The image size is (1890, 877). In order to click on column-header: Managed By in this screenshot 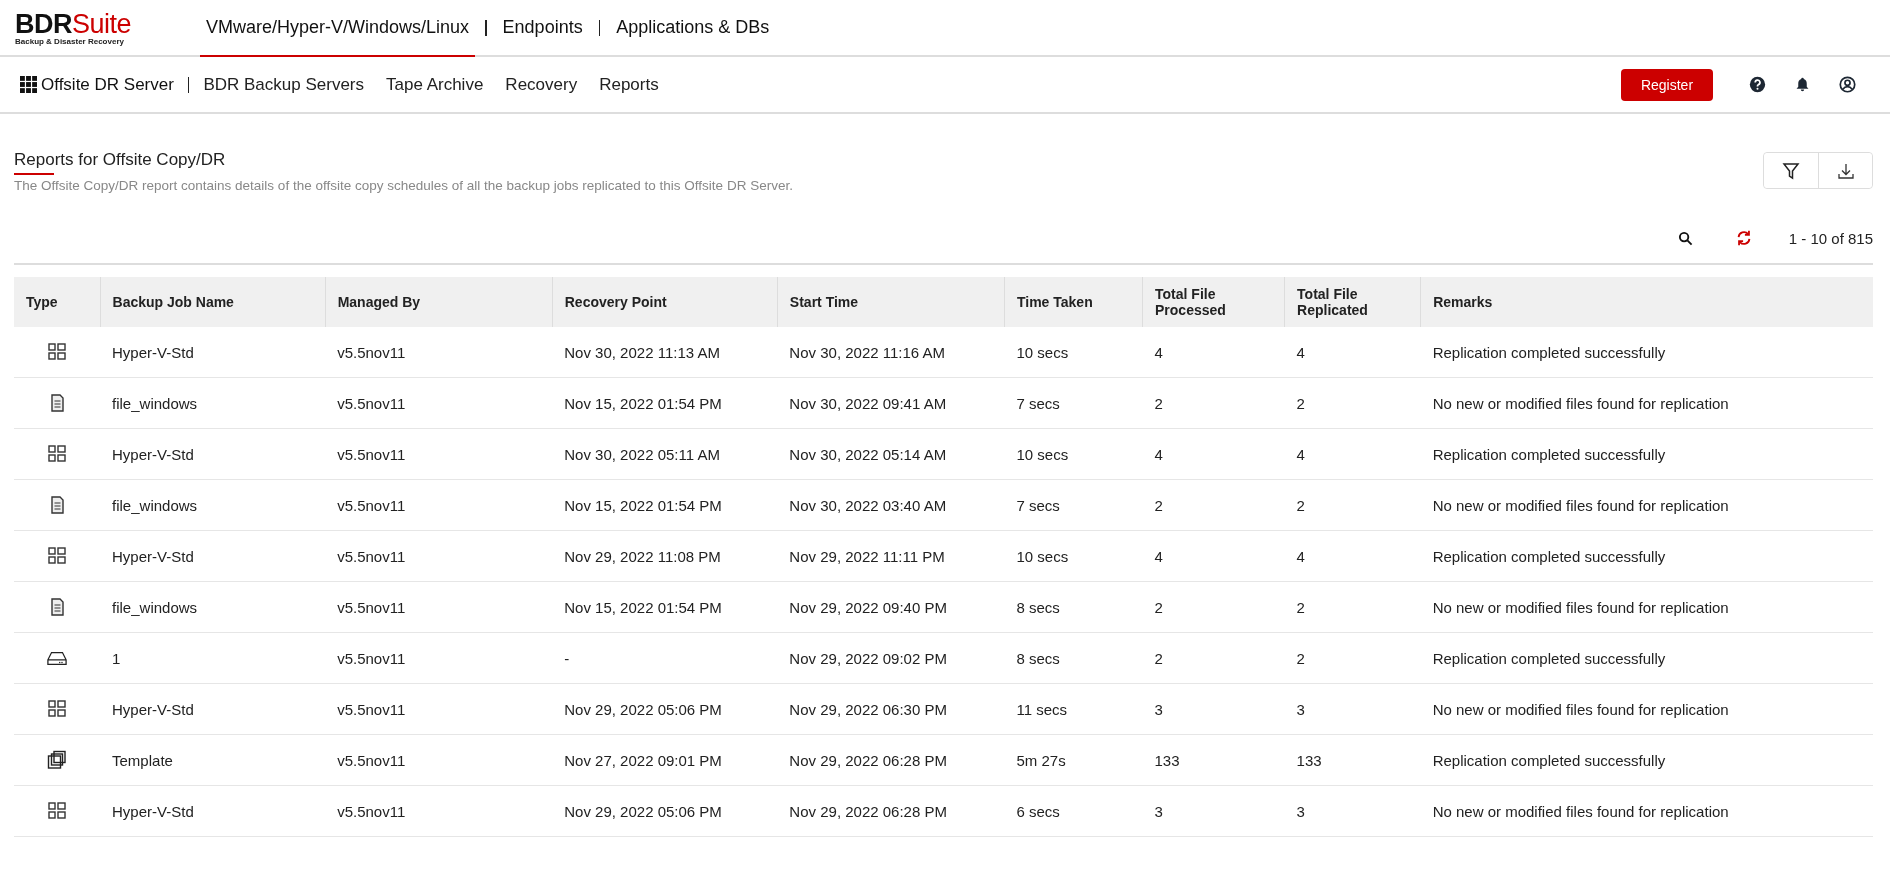, I will do `click(439, 302)`.